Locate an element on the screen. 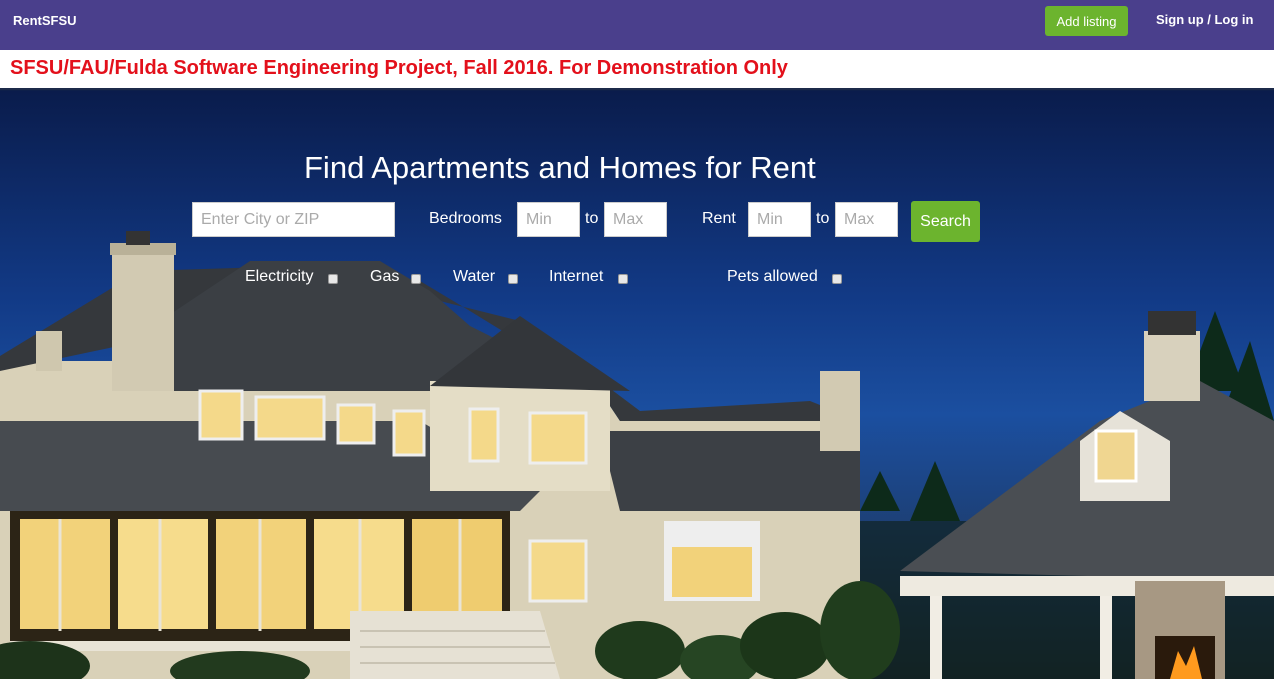  water-label: Water is located at coordinates (474, 276).